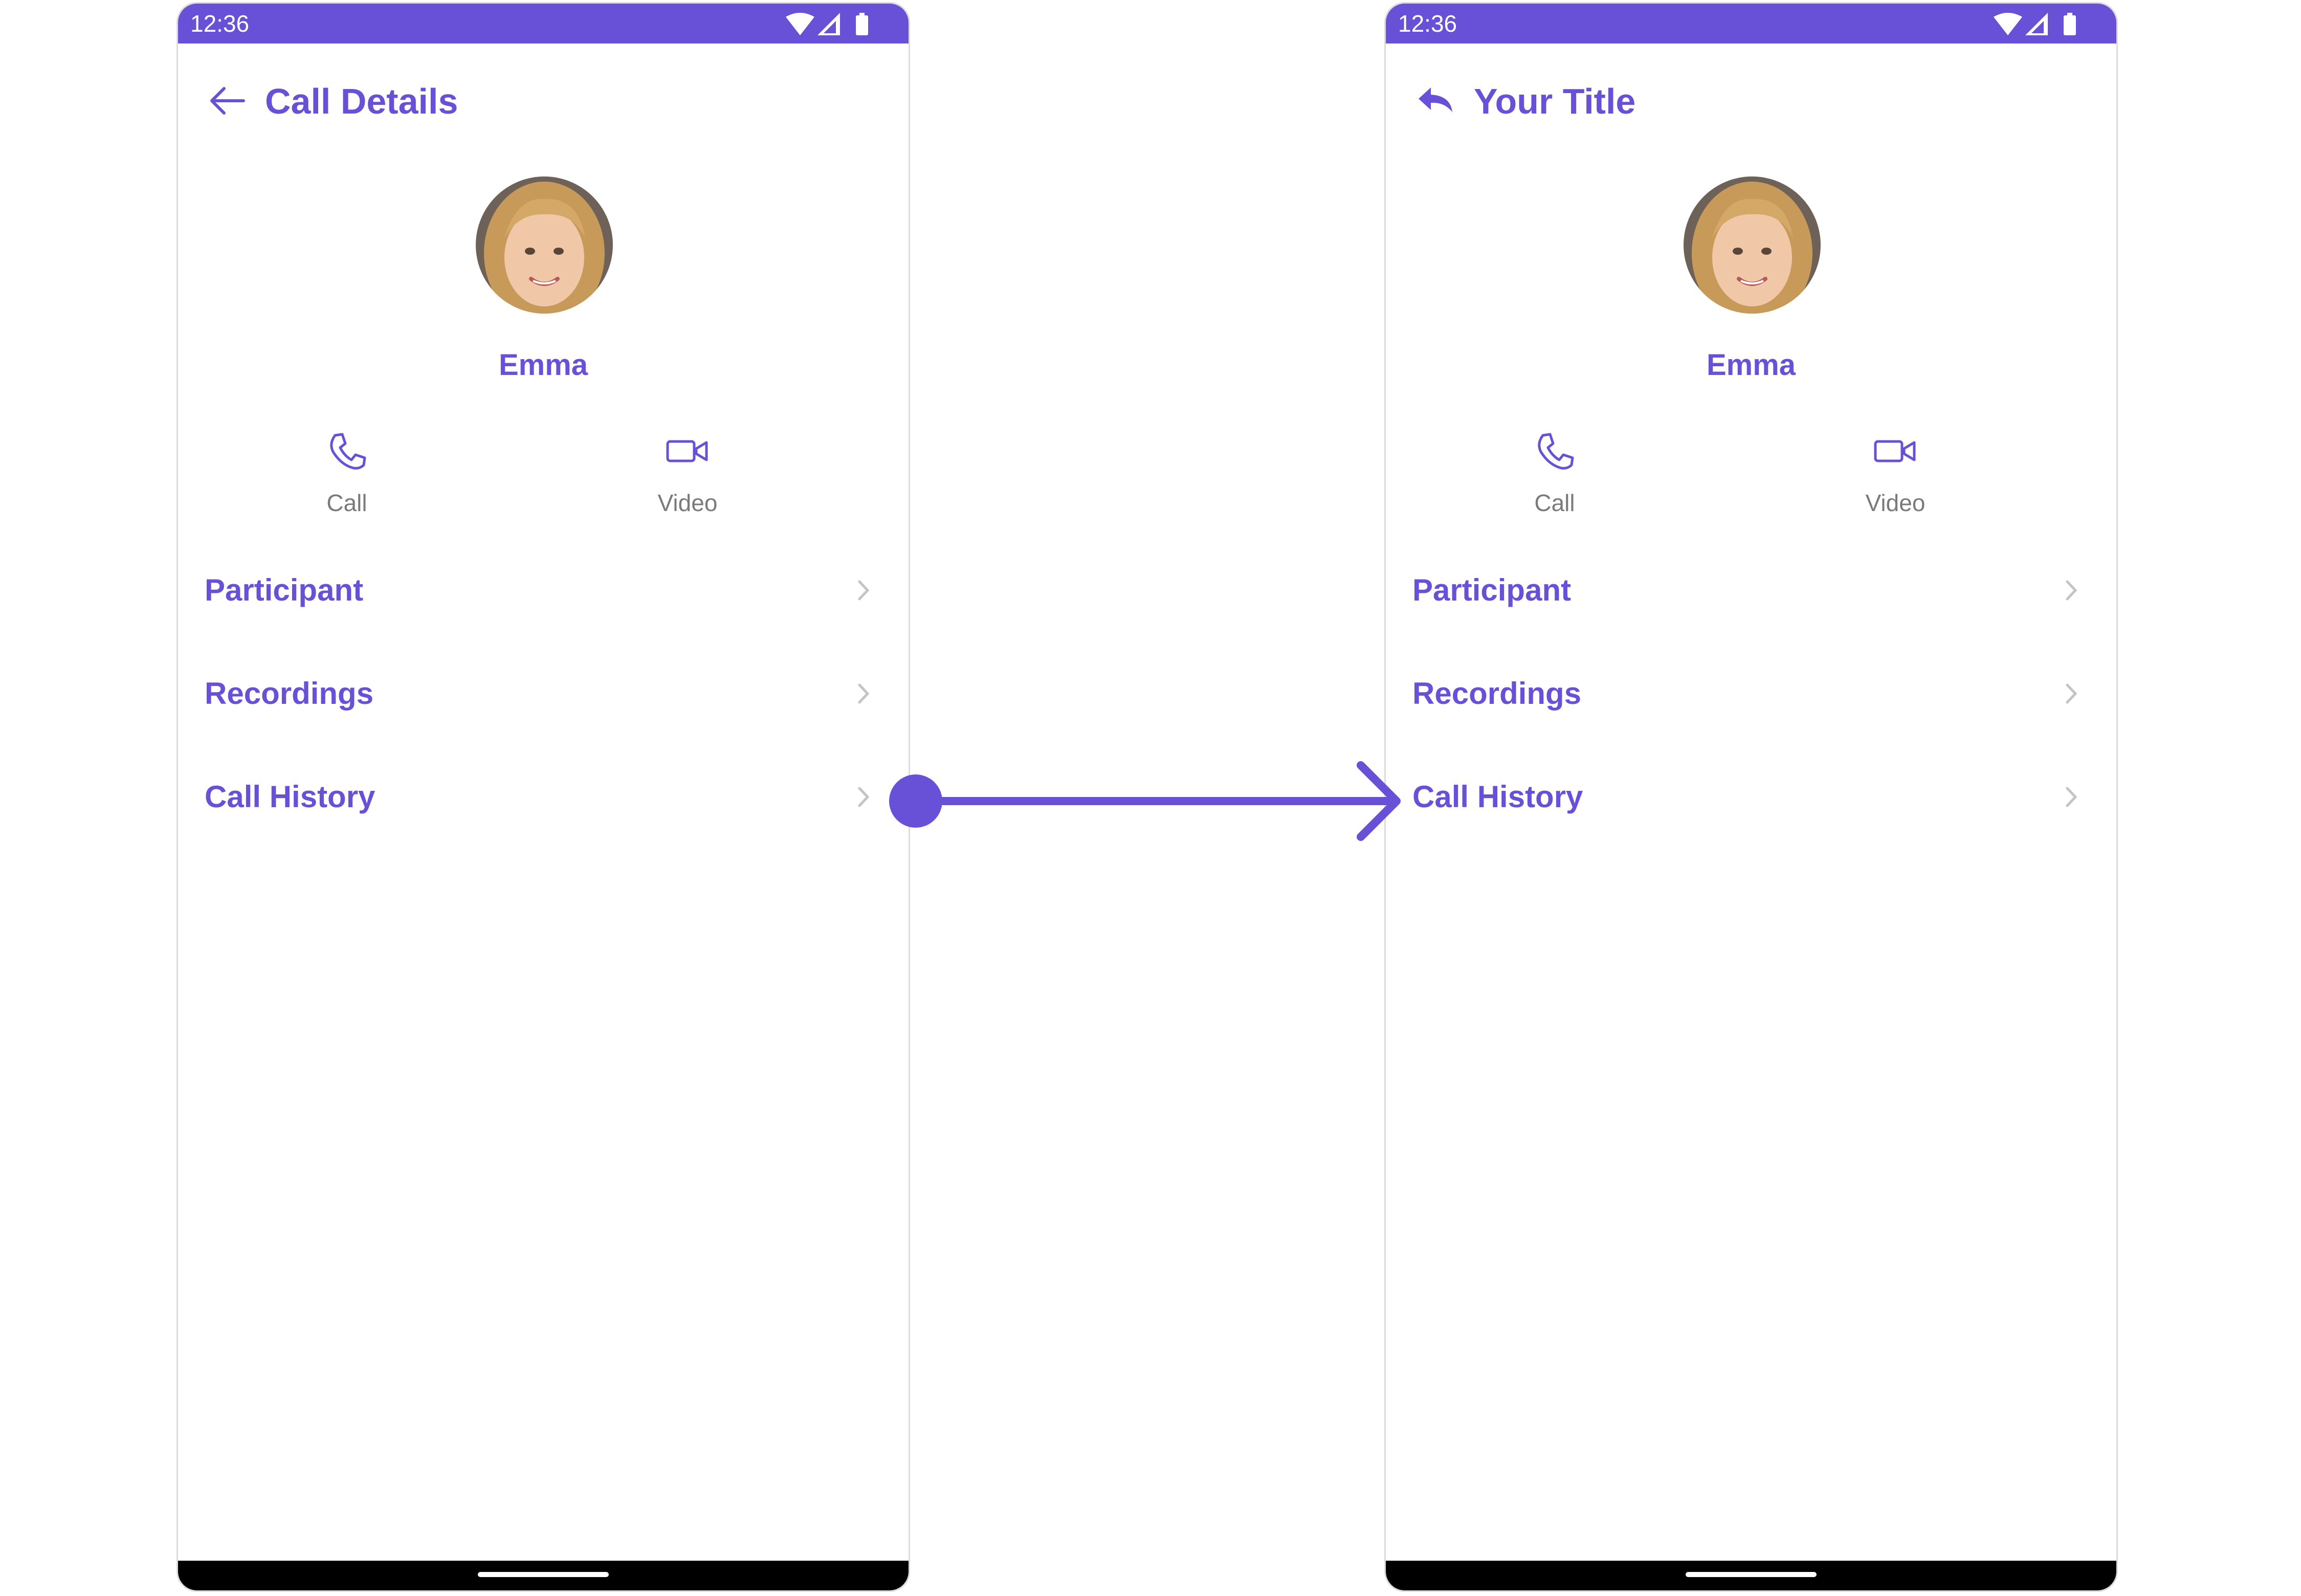 This screenshot has height=1596, width=2301. I want to click on page-title: Your Title, so click(1555, 101).